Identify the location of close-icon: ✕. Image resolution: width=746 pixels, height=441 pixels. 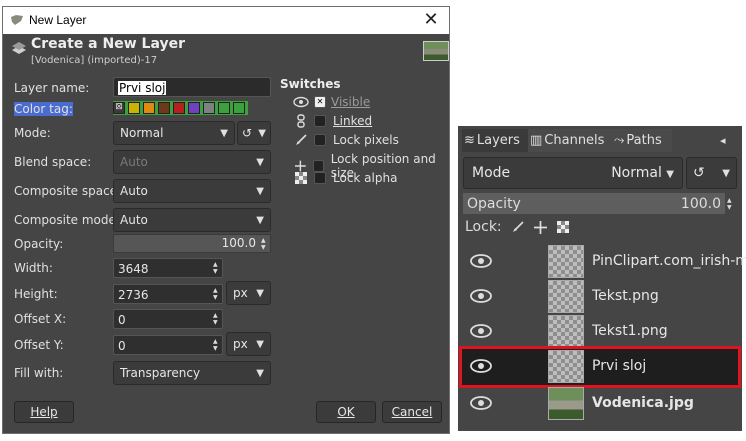
(431, 19).